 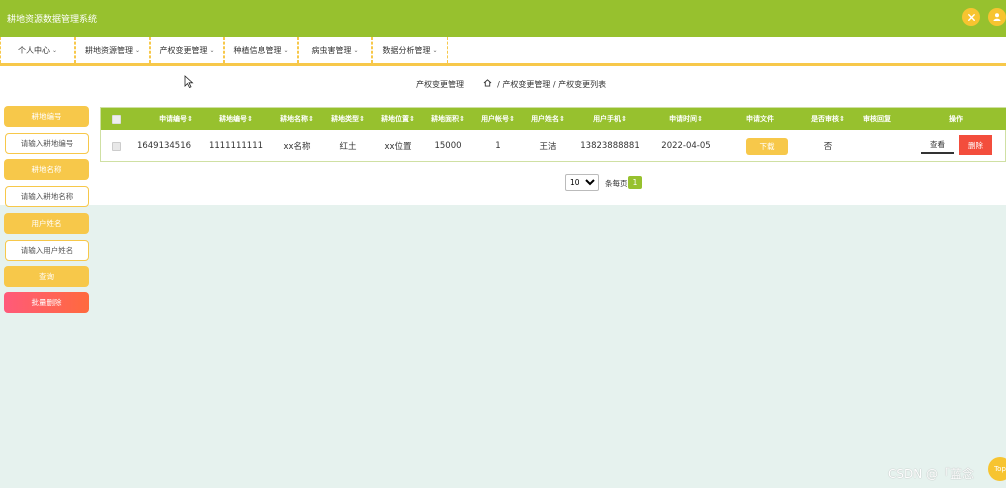 I want to click on column-header-label: 耕地位置, so click(x=395, y=119).